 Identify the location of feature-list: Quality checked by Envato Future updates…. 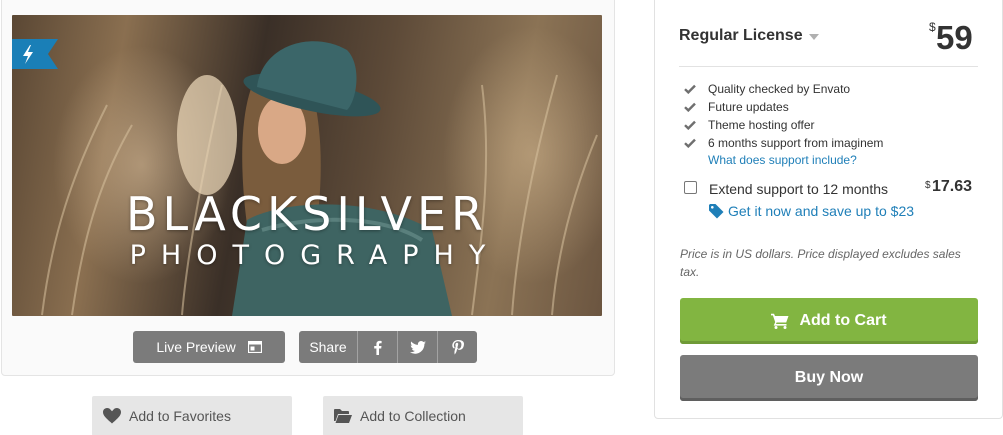
(783, 116).